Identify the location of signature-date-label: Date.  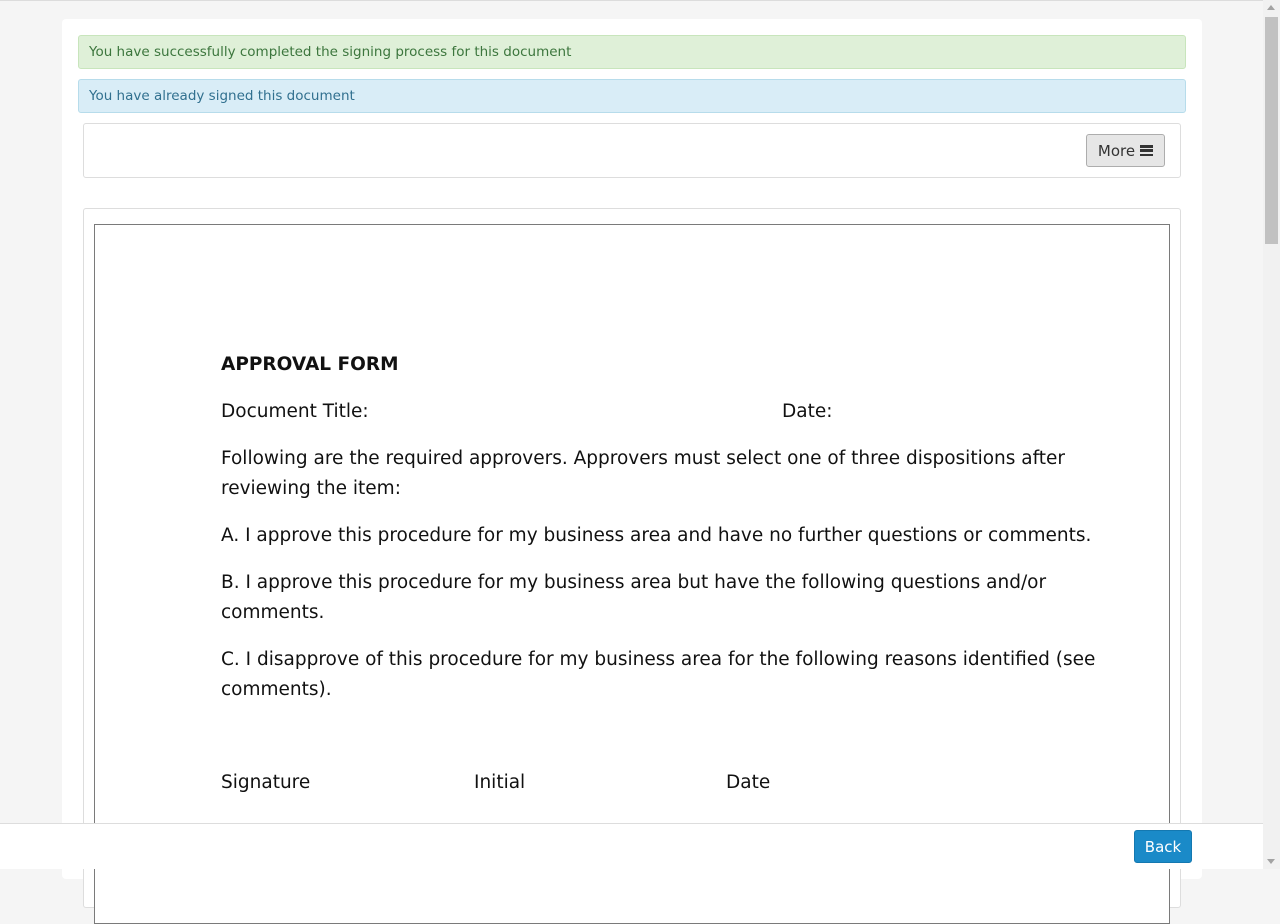
(748, 782).